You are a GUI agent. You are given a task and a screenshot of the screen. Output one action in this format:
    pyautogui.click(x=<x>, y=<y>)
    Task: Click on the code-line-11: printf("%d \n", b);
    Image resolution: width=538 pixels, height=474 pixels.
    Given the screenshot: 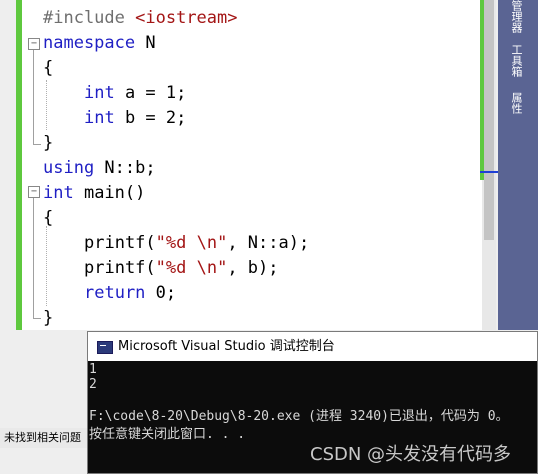 What is the action you would take?
    pyautogui.click(x=181, y=268)
    